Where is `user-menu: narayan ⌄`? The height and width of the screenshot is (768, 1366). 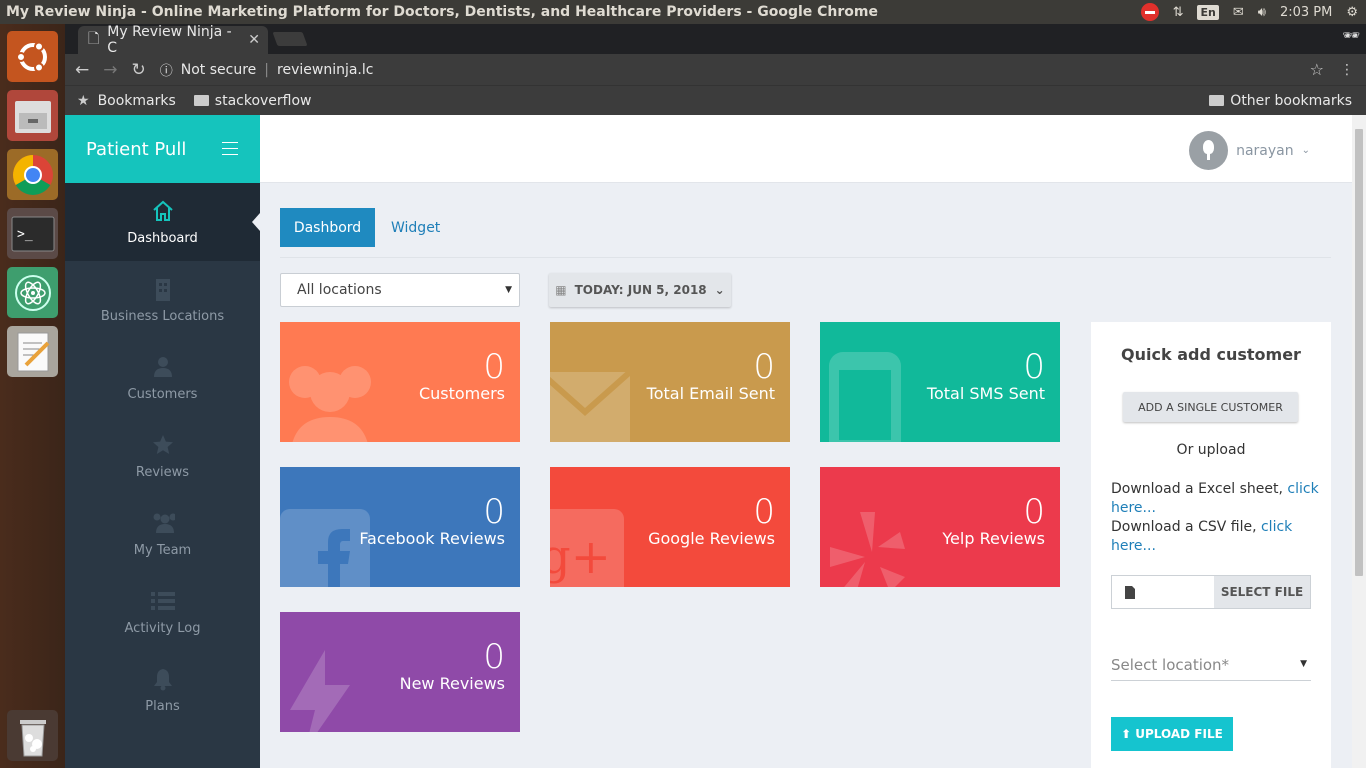
user-menu: narayan ⌄ is located at coordinates (1249, 150).